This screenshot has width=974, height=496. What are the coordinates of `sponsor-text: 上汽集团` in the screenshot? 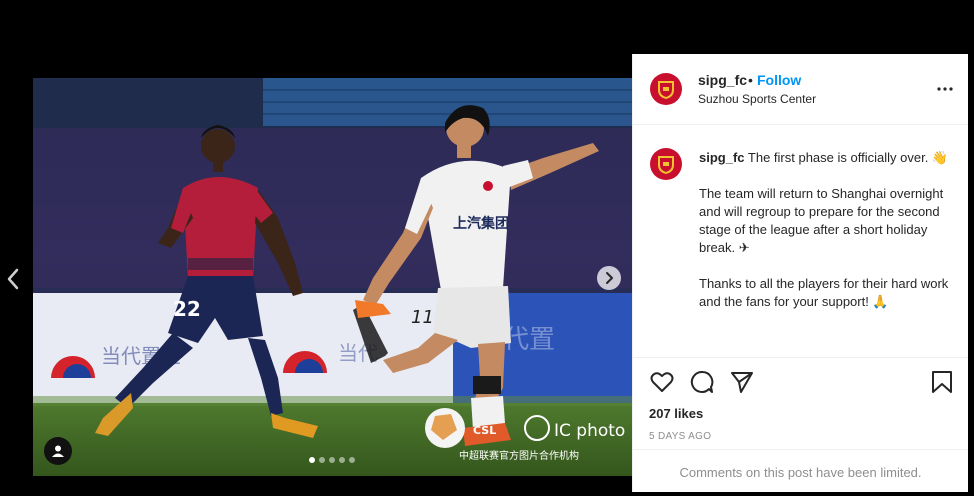 It's located at (481, 223).